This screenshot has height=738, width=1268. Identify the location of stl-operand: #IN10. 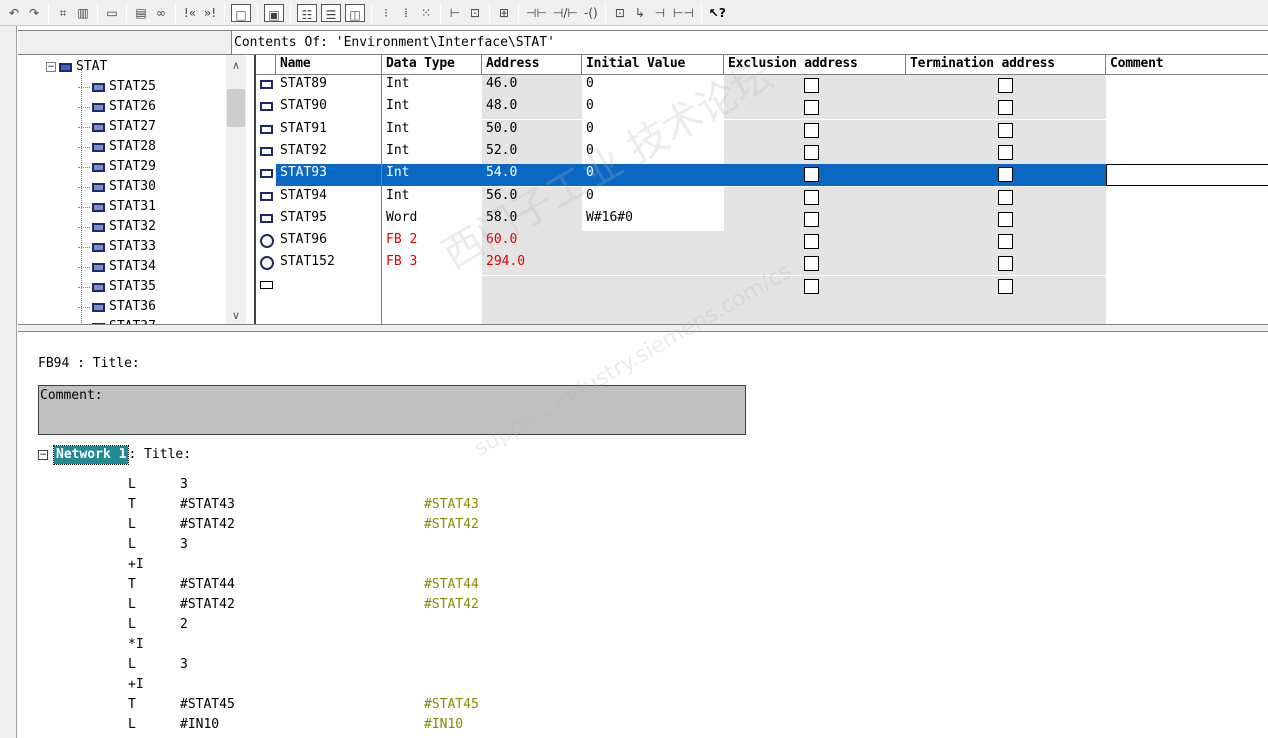
(199, 725).